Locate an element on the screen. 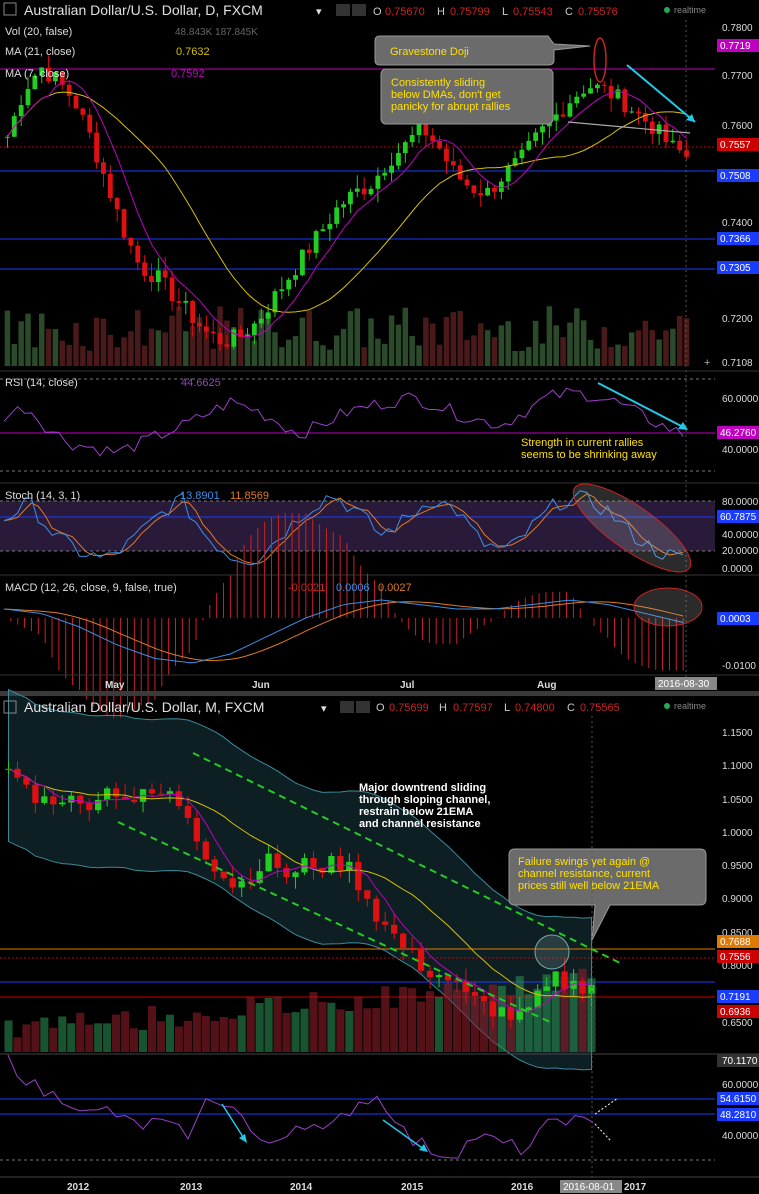 The image size is (759, 1194). failure-text-1: Failure swings yet again @ is located at coordinates (584, 862).